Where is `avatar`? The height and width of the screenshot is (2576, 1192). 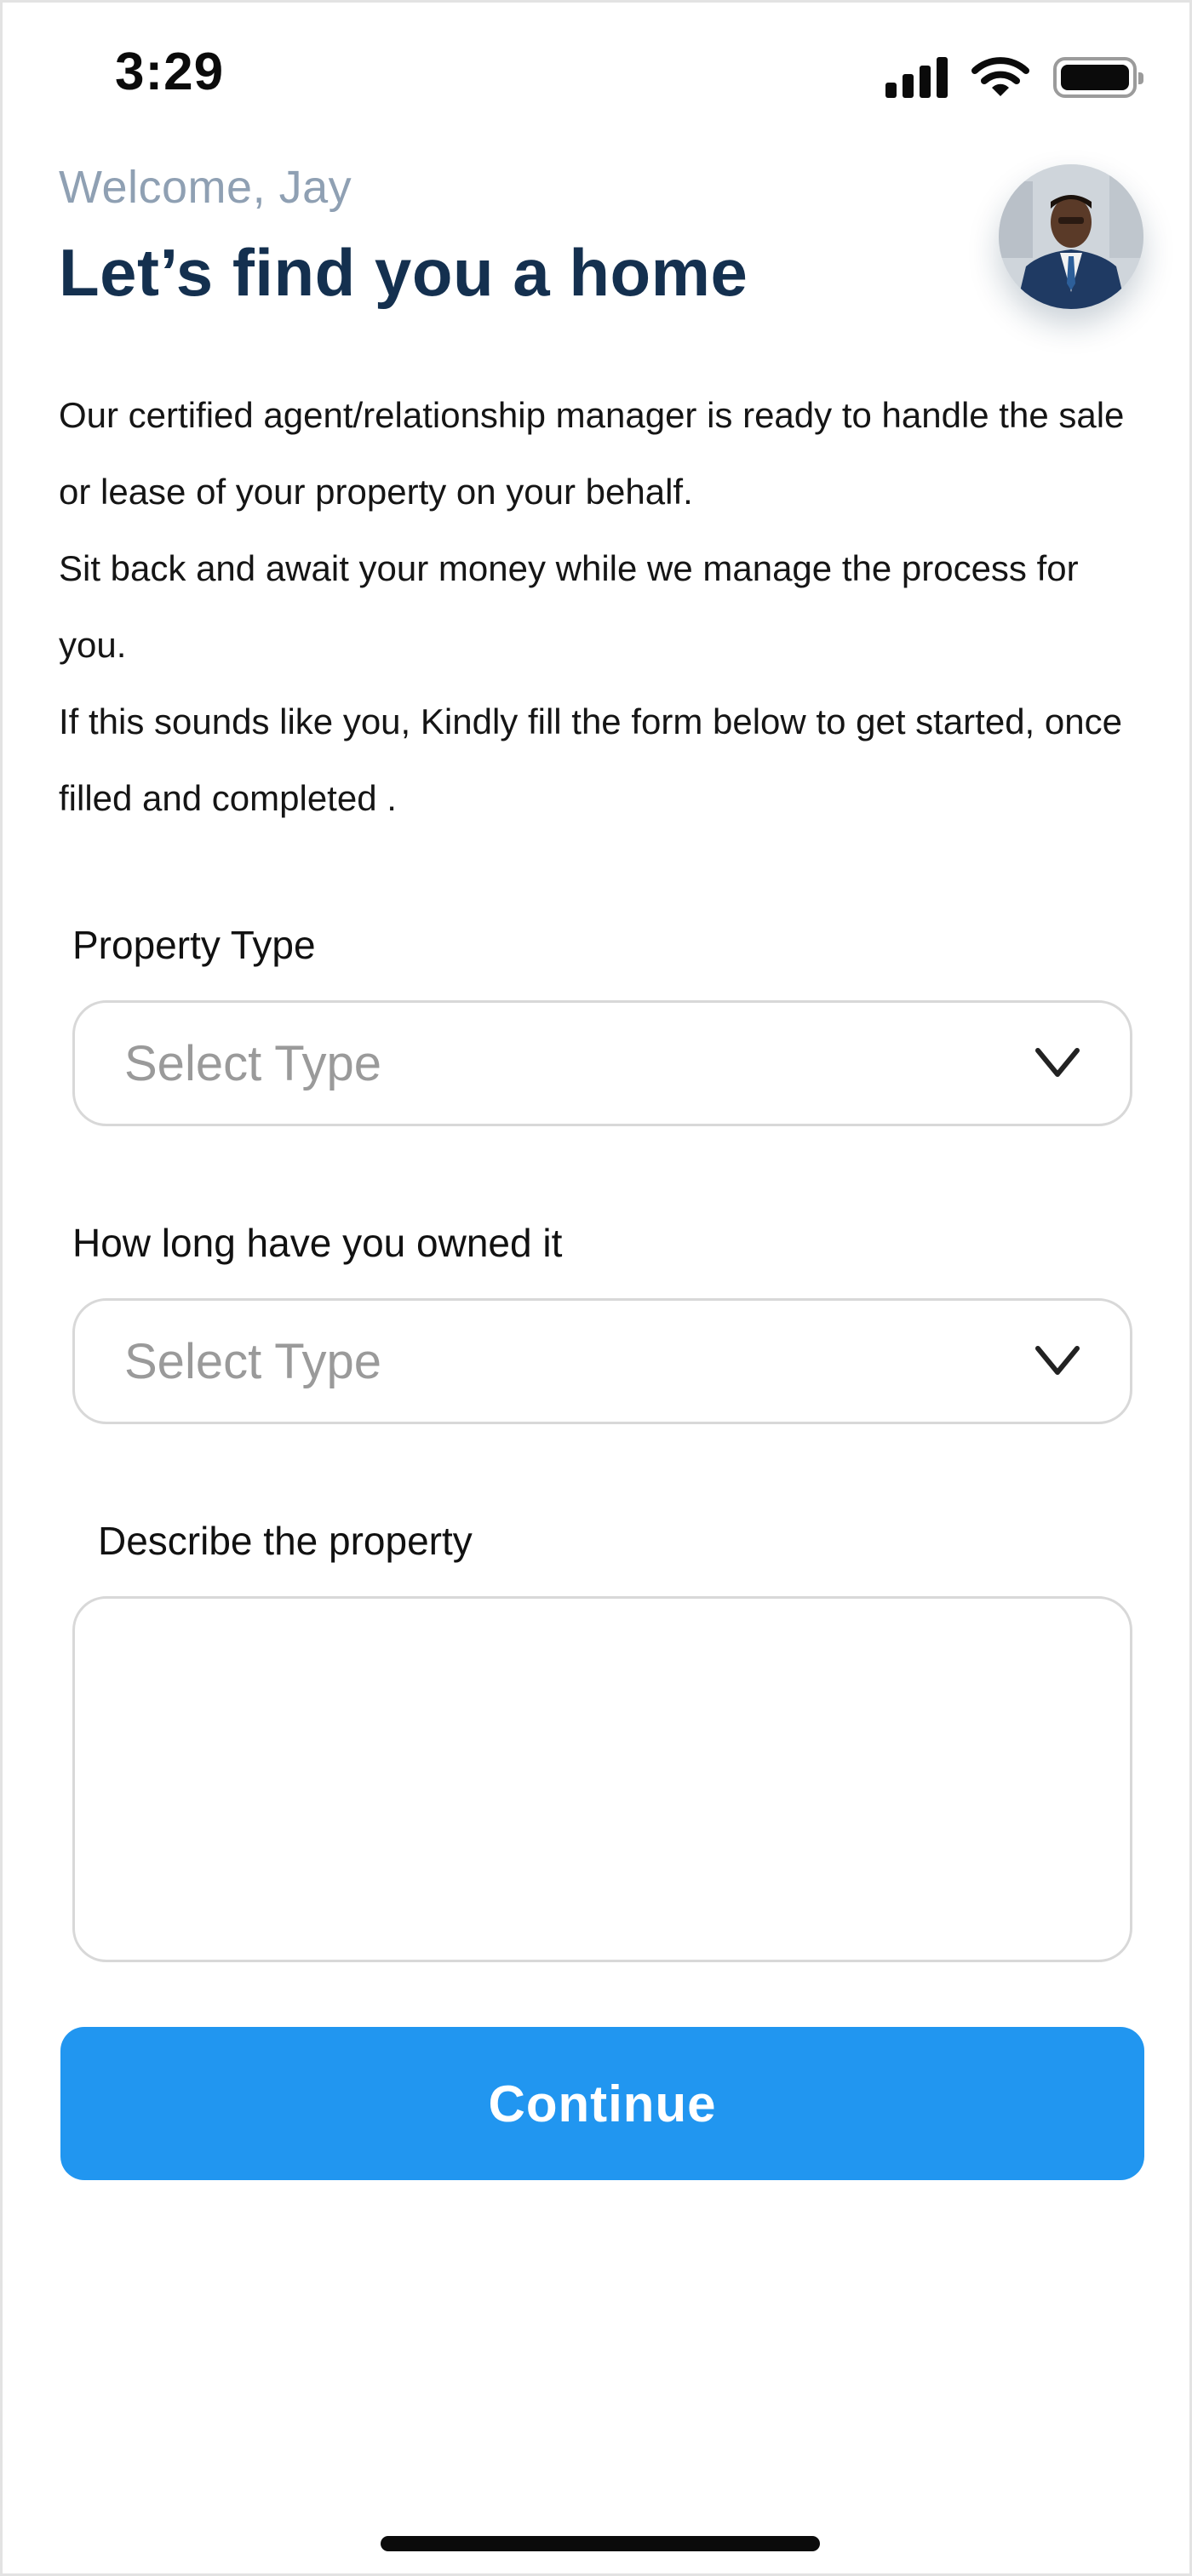 avatar is located at coordinates (1071, 237).